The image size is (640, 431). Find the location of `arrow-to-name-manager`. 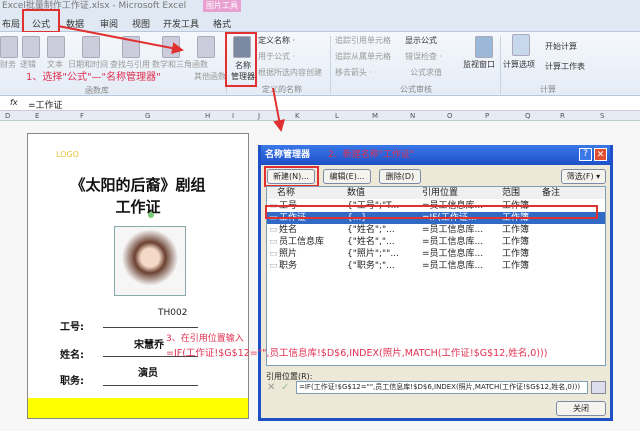

arrow-to-name-manager is located at coordinates (120, 39).